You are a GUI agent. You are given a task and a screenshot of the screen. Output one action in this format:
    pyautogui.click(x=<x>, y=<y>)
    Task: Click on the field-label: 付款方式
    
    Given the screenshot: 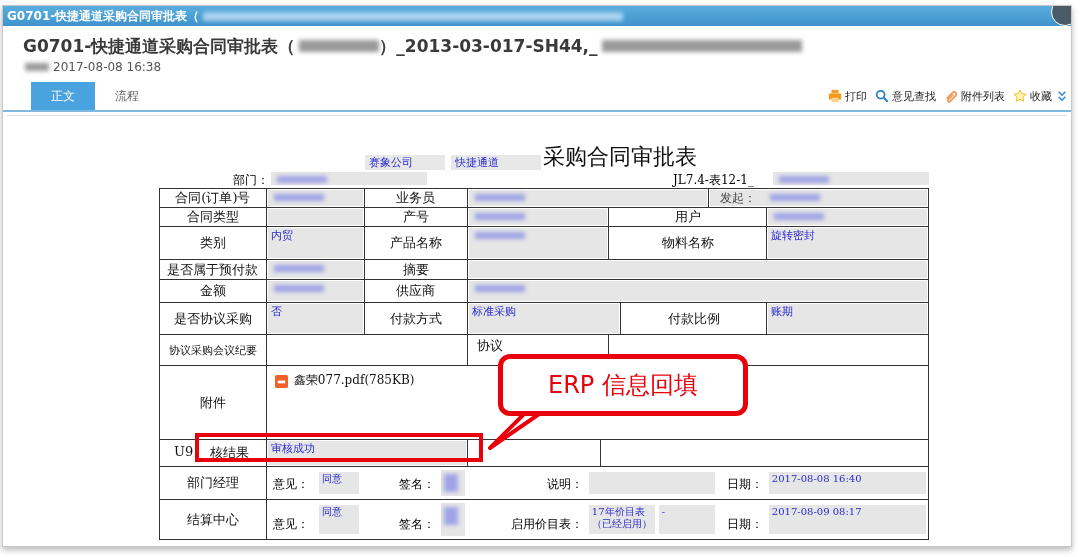 What is the action you would take?
    pyautogui.click(x=415, y=318)
    